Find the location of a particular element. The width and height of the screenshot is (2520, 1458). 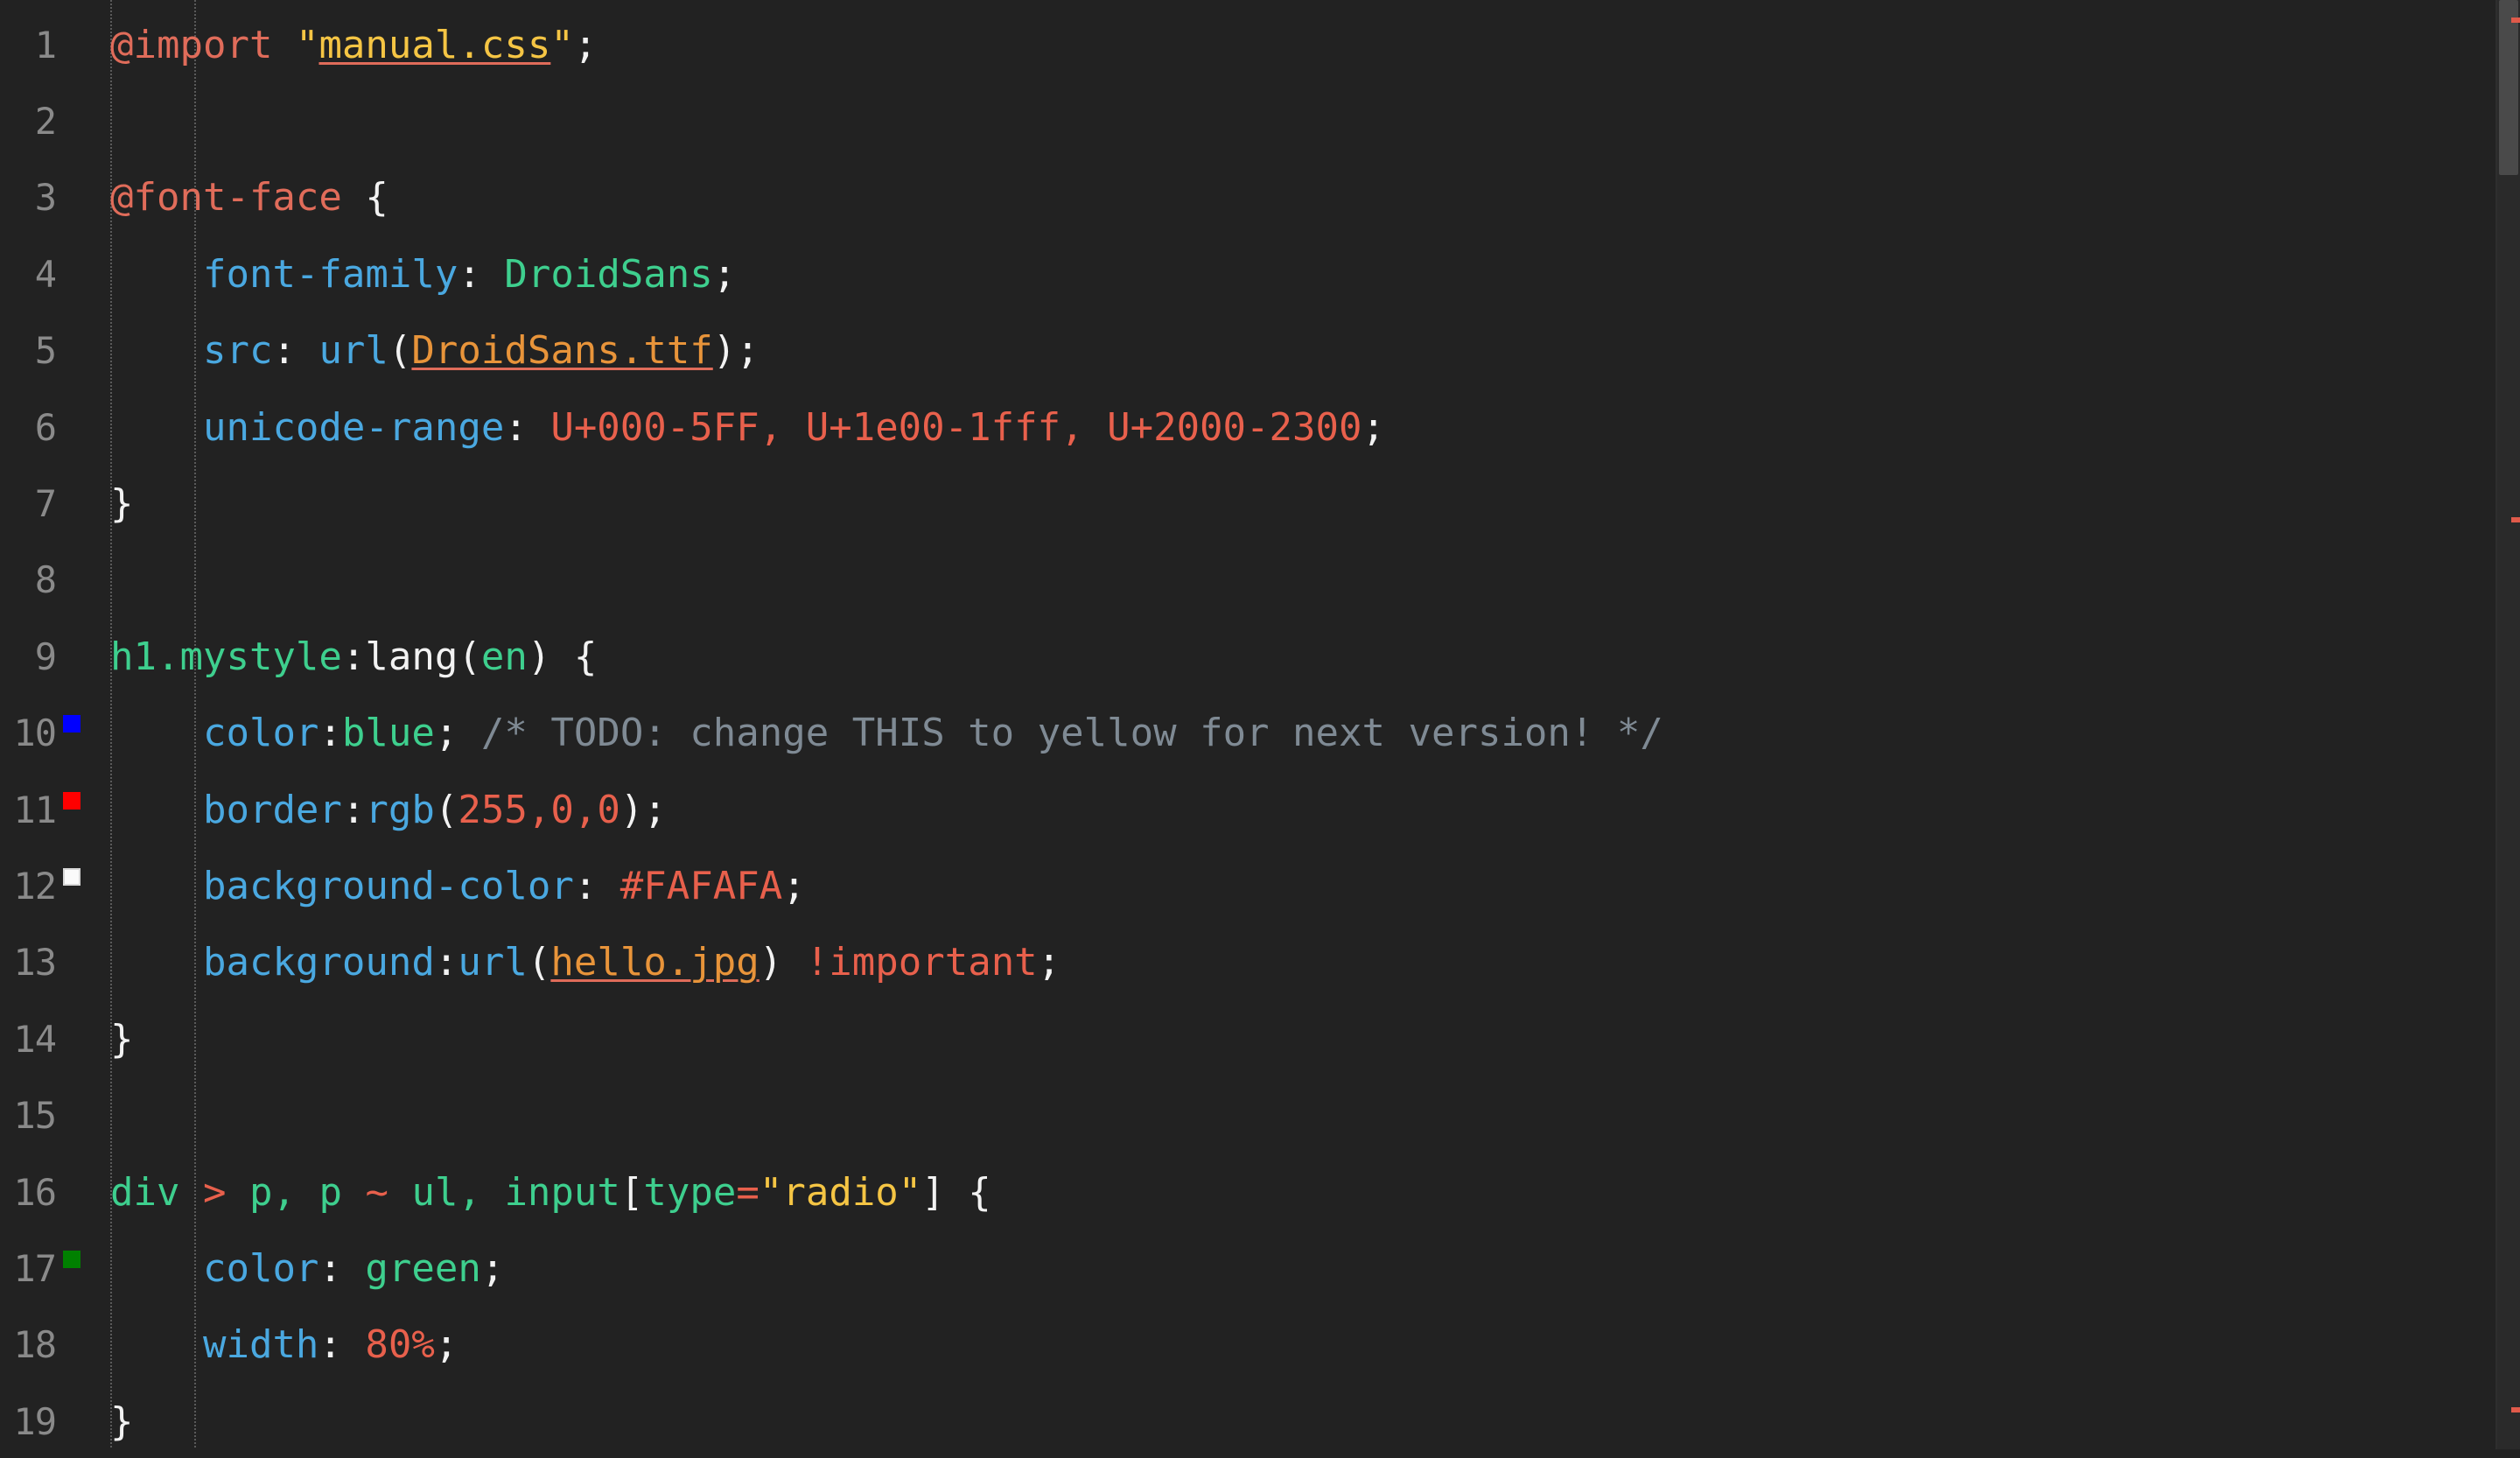

code-token-property: color is located at coordinates (260, 1268).